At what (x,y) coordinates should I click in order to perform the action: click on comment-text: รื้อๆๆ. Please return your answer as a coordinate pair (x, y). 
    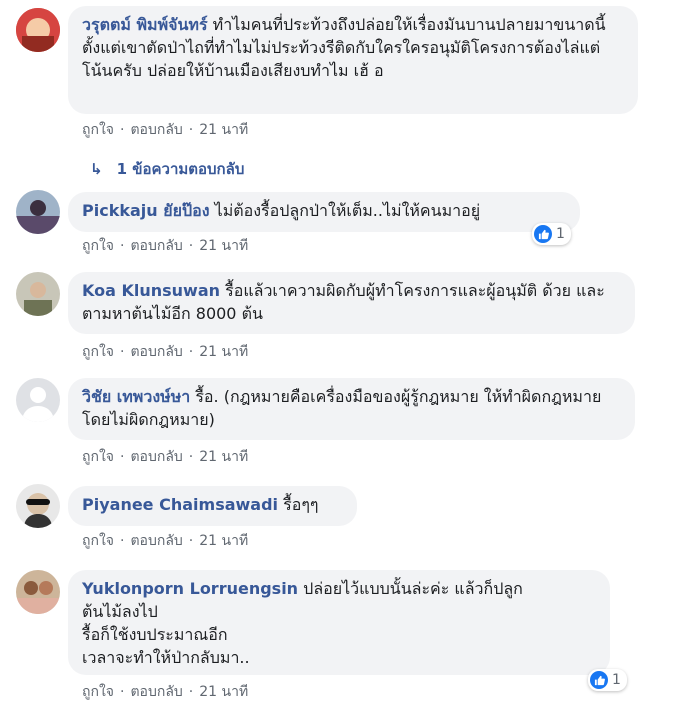
    Looking at the image, I should click on (301, 504).